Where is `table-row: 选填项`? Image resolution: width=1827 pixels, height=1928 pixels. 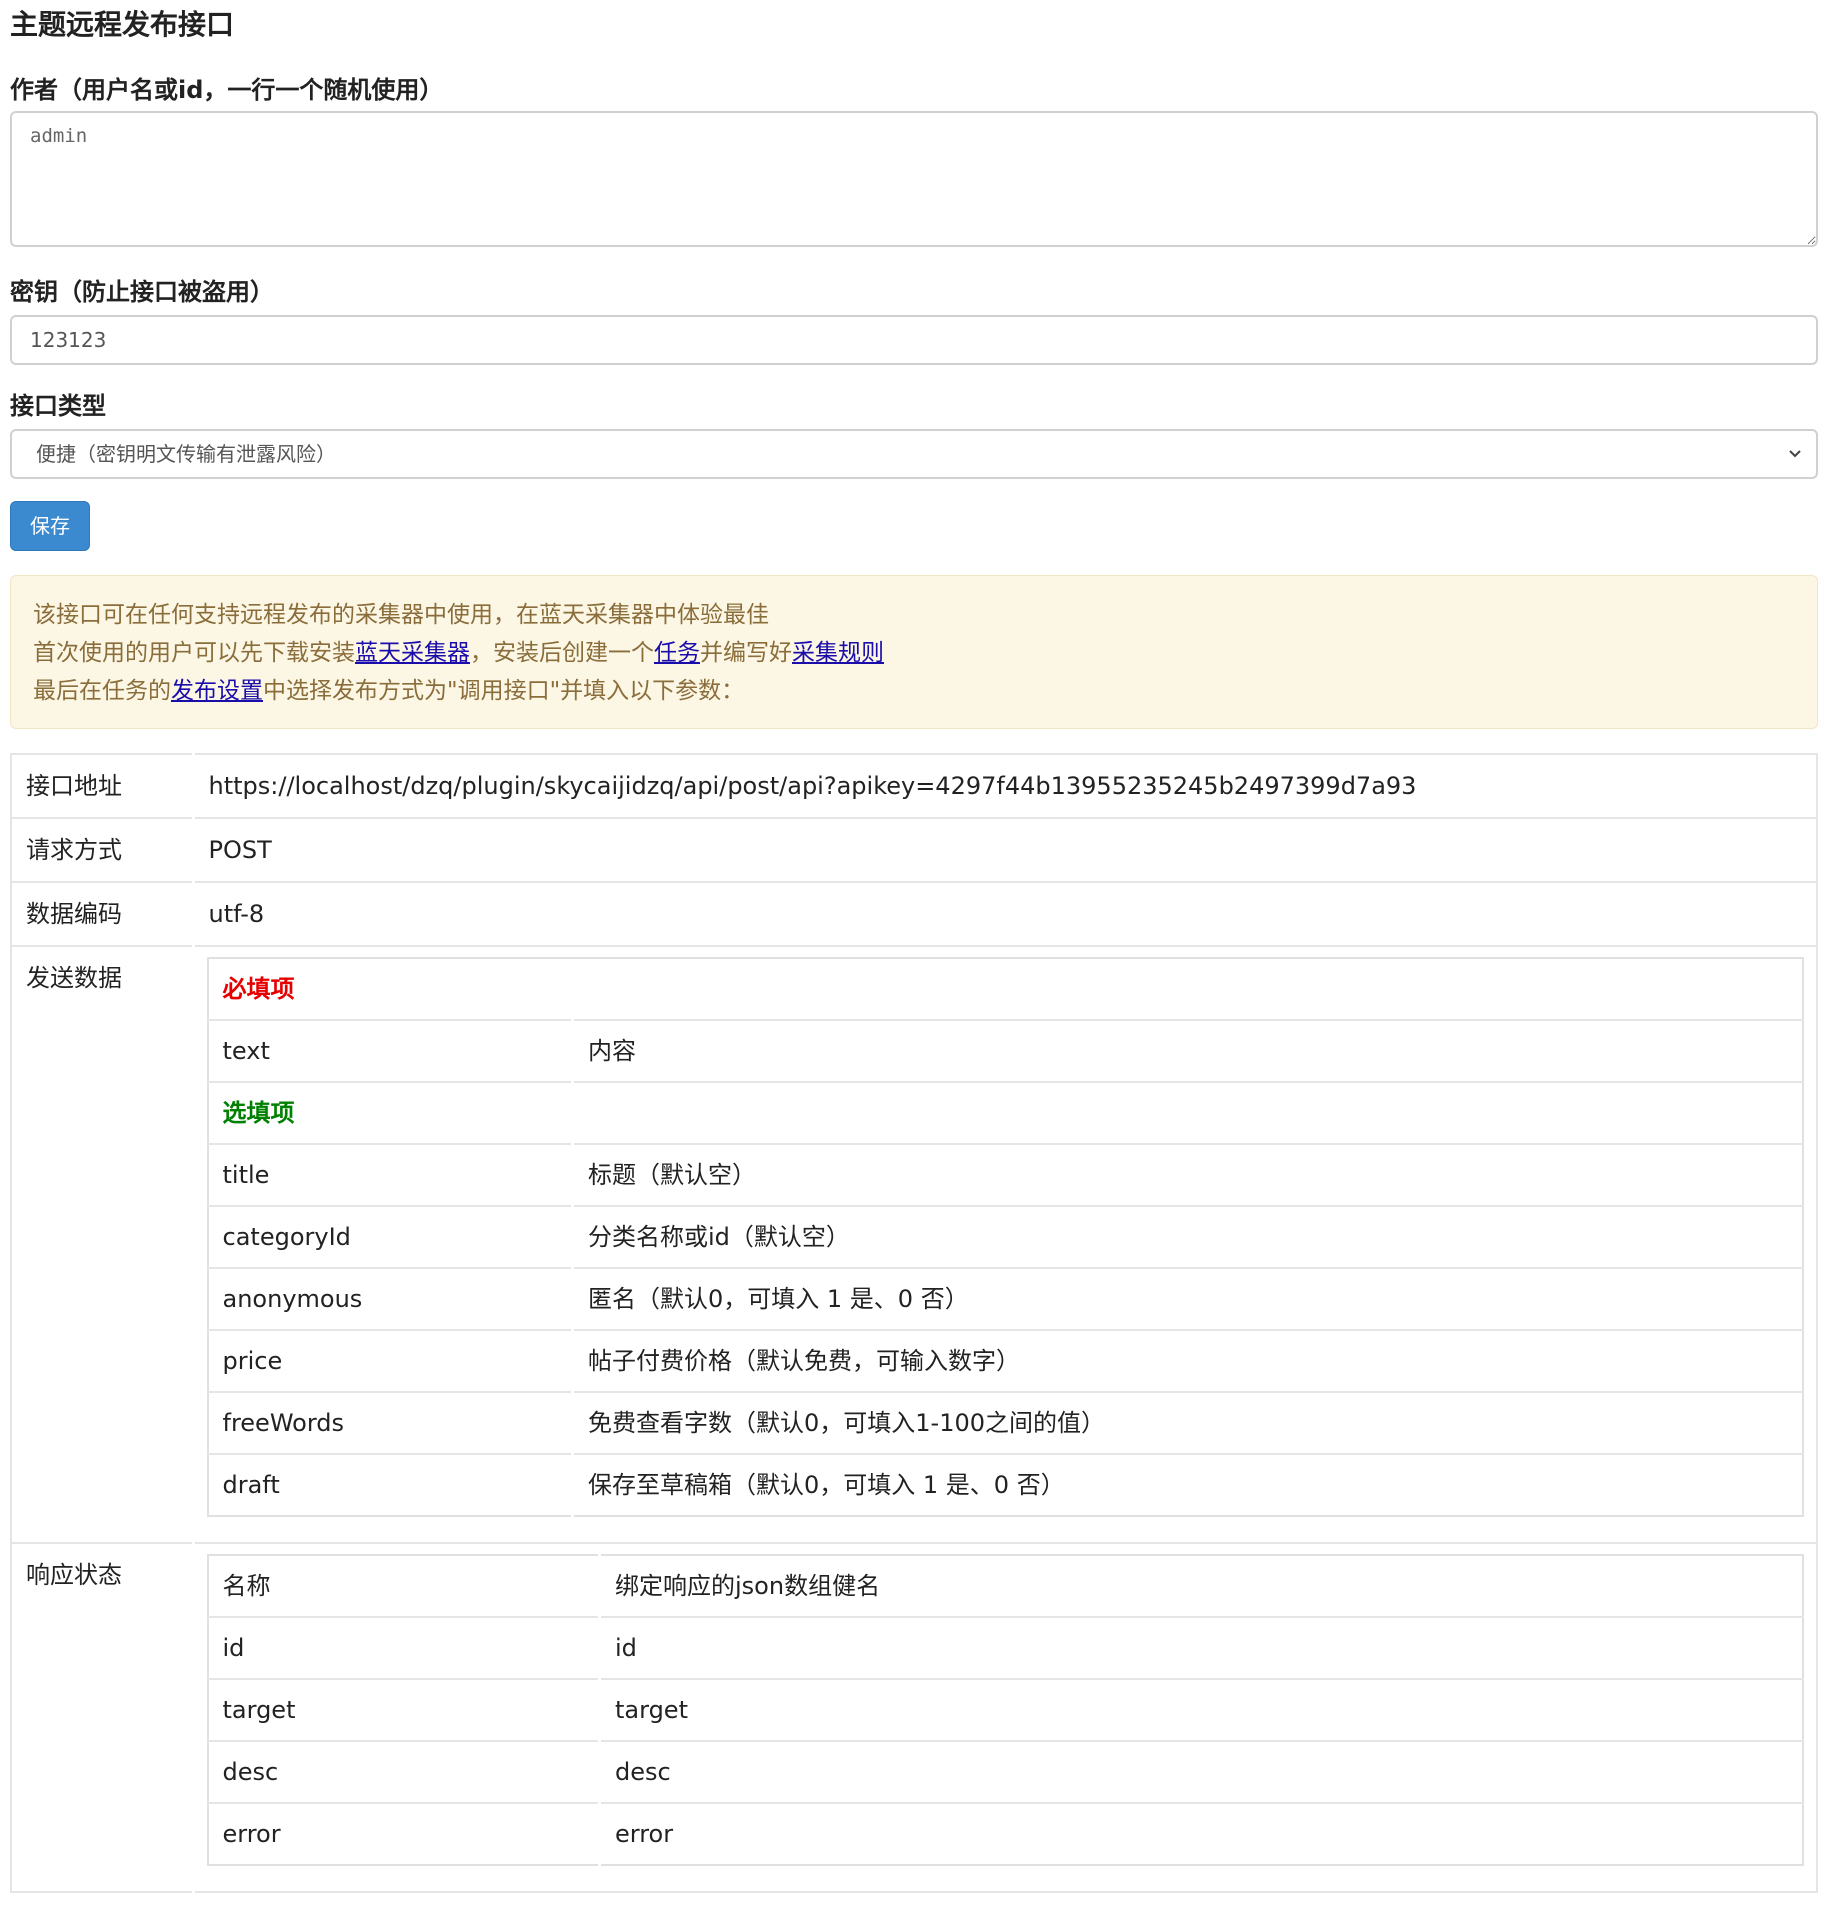
table-row: 选填项 is located at coordinates (1005, 1112).